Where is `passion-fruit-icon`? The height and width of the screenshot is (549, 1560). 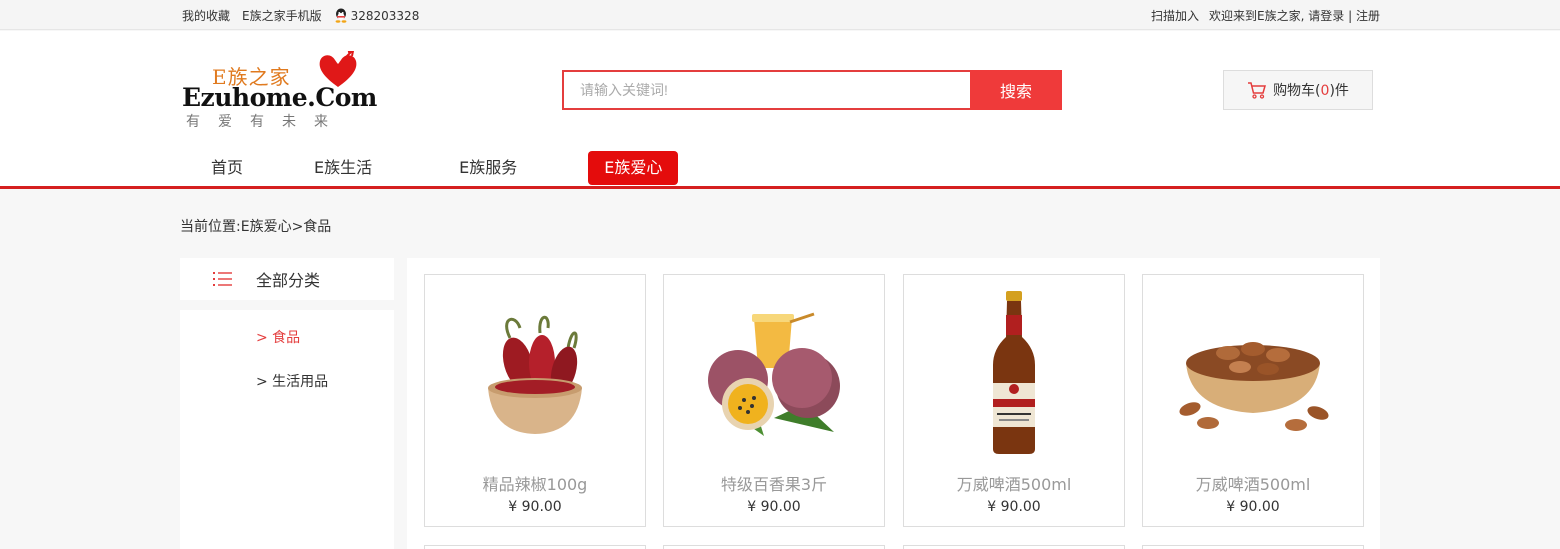
passion-fruit-icon is located at coordinates (774, 374).